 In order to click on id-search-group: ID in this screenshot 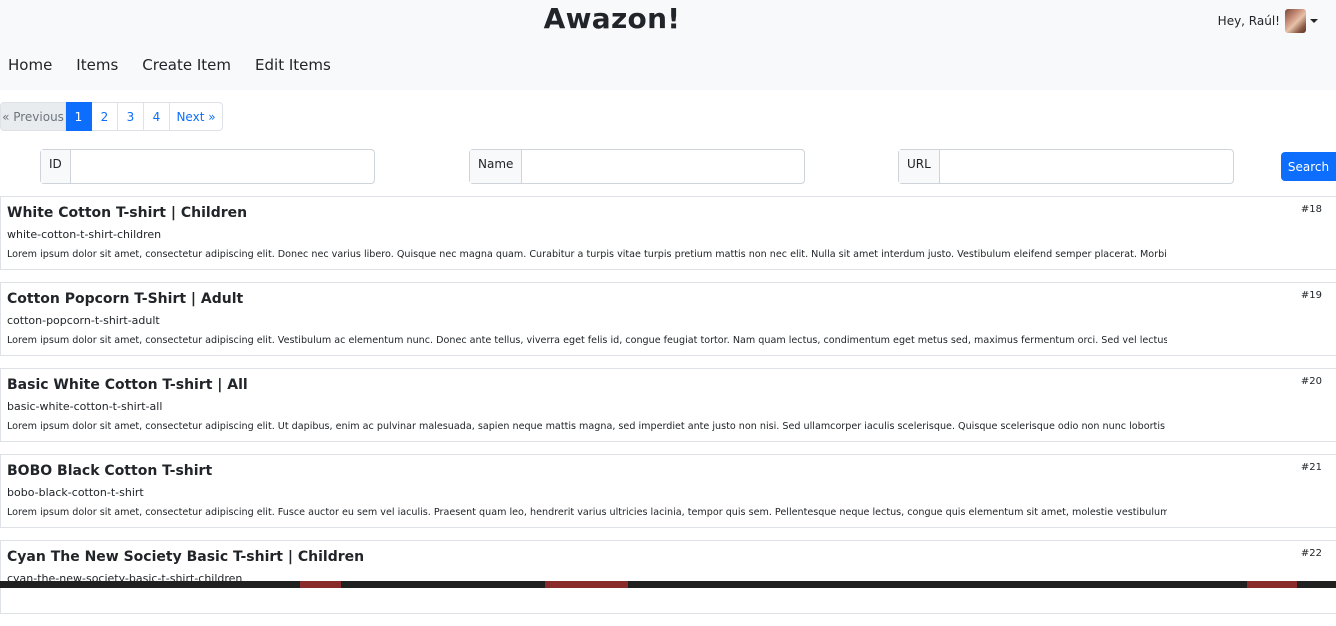, I will do `click(207, 166)`.